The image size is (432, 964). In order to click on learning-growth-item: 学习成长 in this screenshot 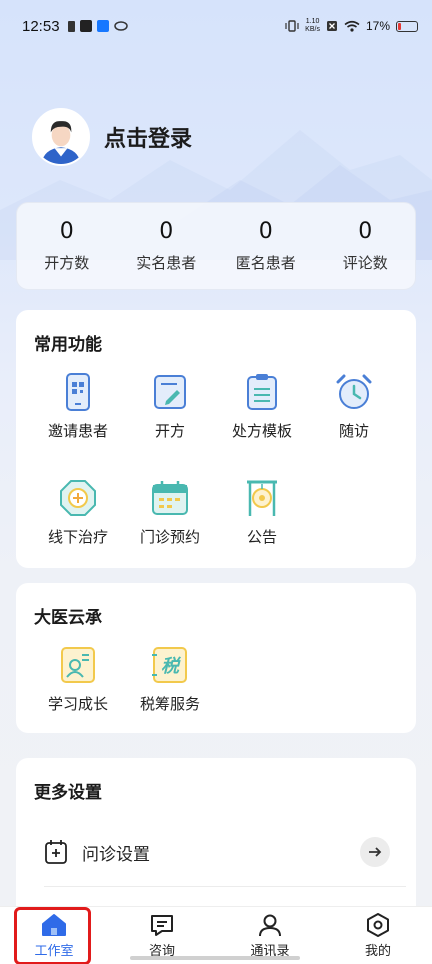, I will do `click(78, 679)`.